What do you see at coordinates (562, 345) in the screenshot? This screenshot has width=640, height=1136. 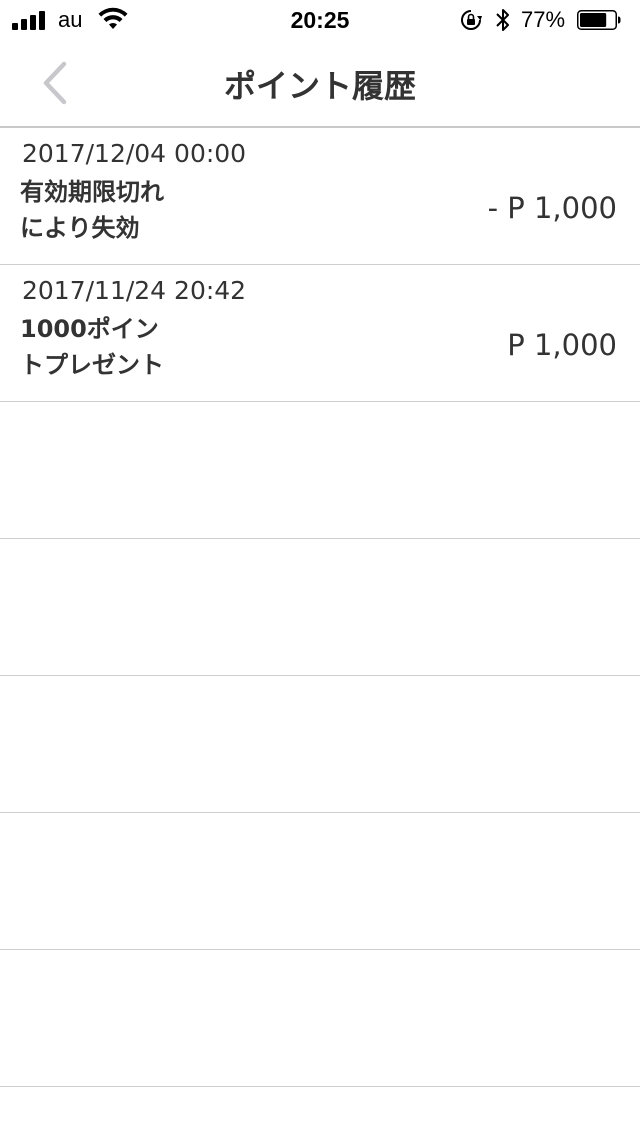 I see `history-amount: P 1,000` at bounding box center [562, 345].